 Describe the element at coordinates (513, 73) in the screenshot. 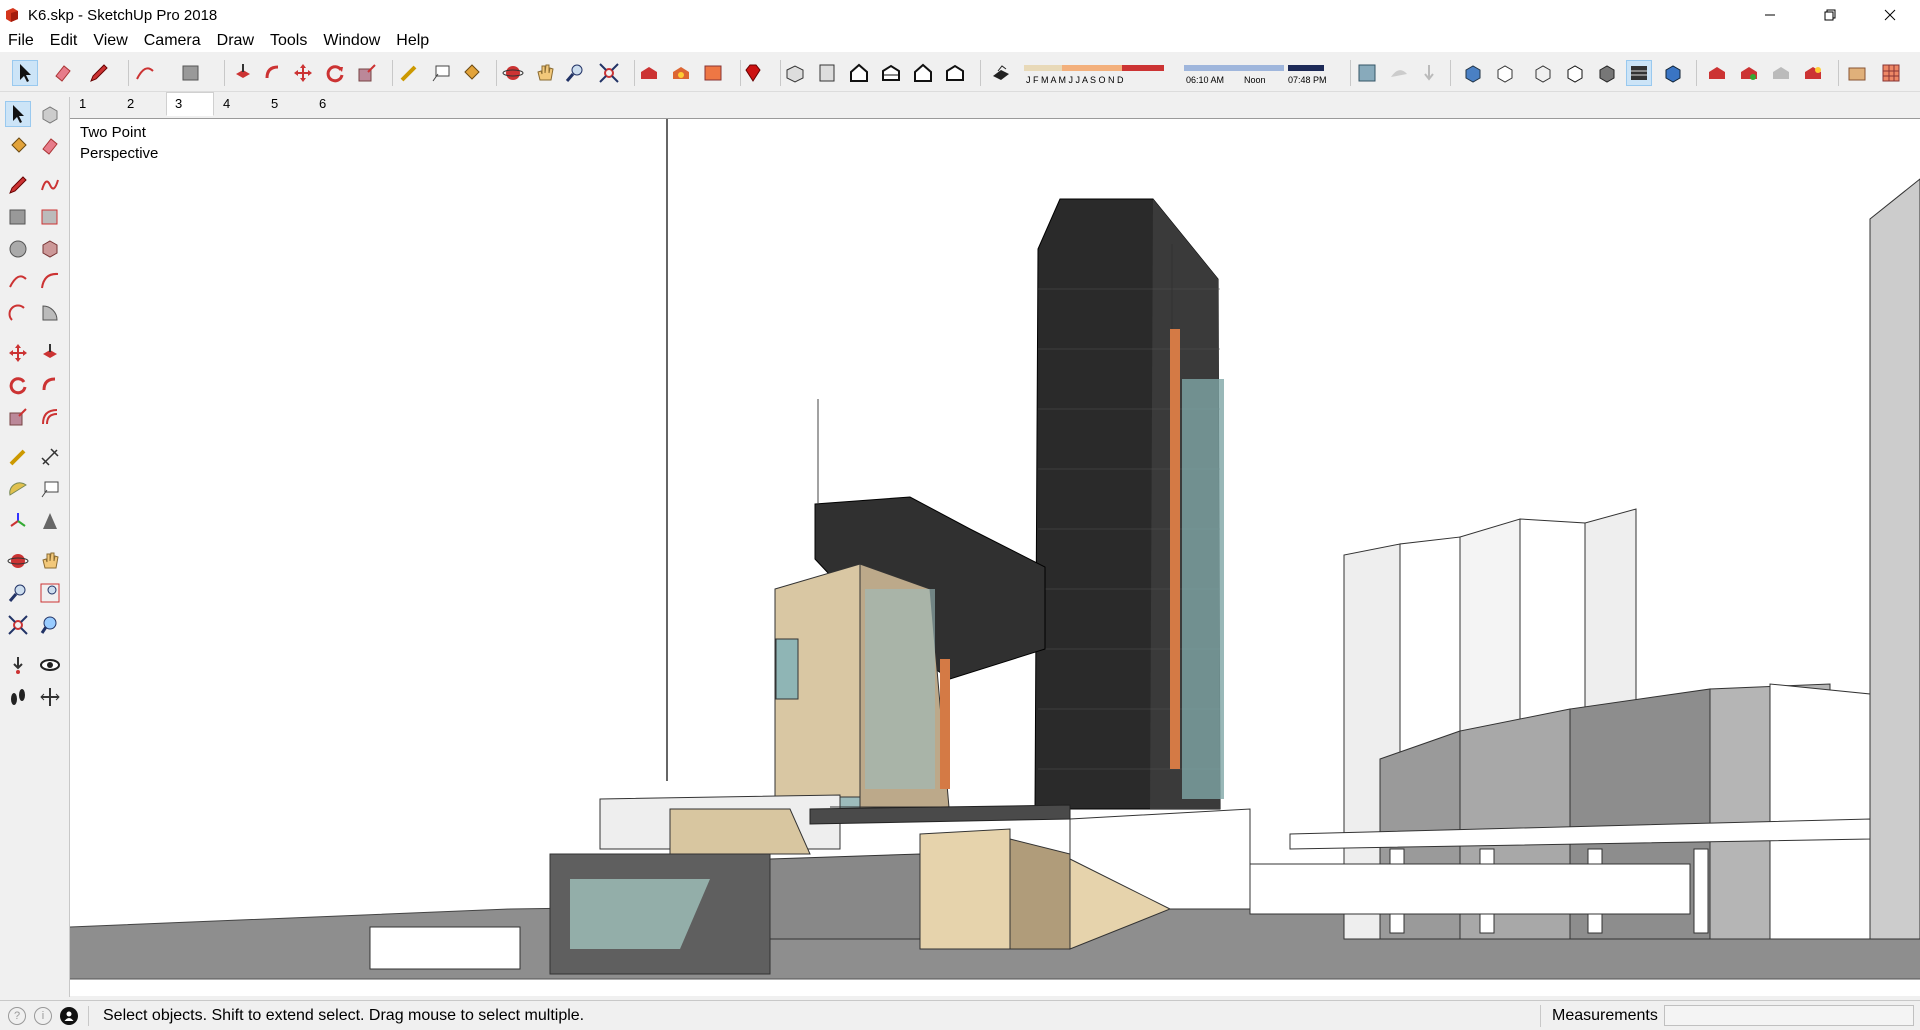

I see `orbit-button` at that location.